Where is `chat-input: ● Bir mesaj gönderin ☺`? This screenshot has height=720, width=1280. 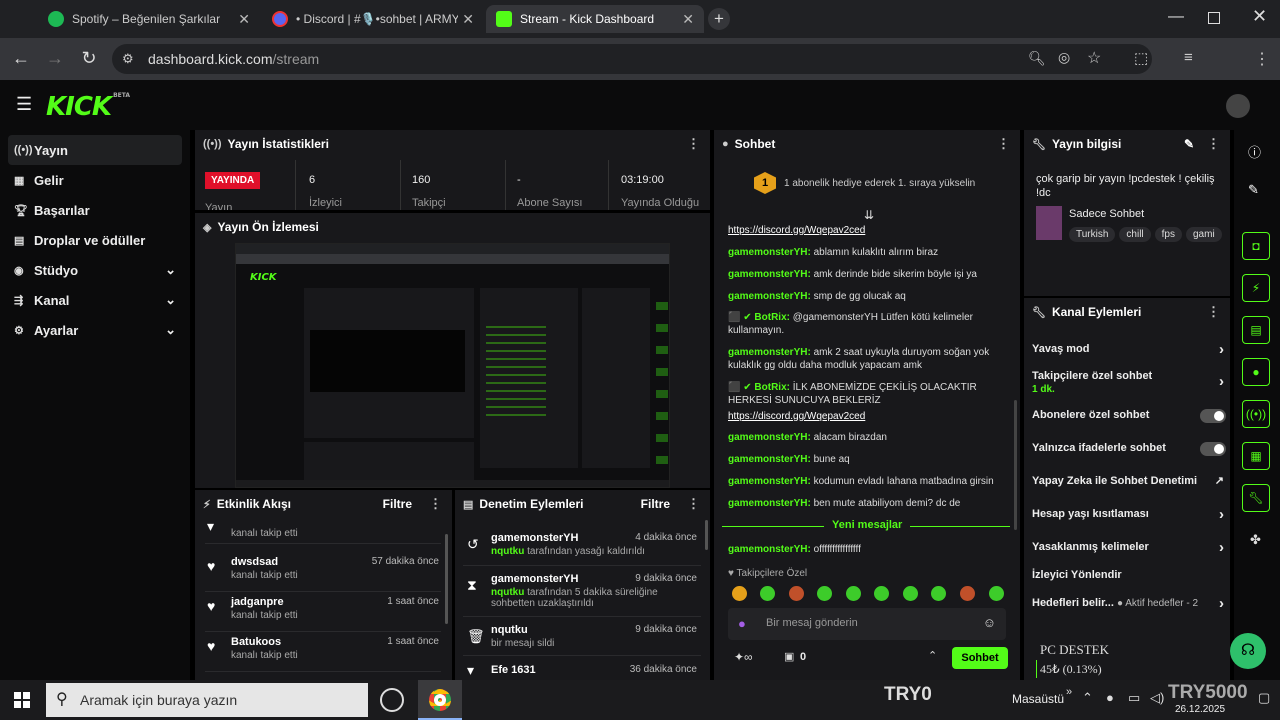
chat-input: ● Bir mesaj gönderin ☺ is located at coordinates (867, 624).